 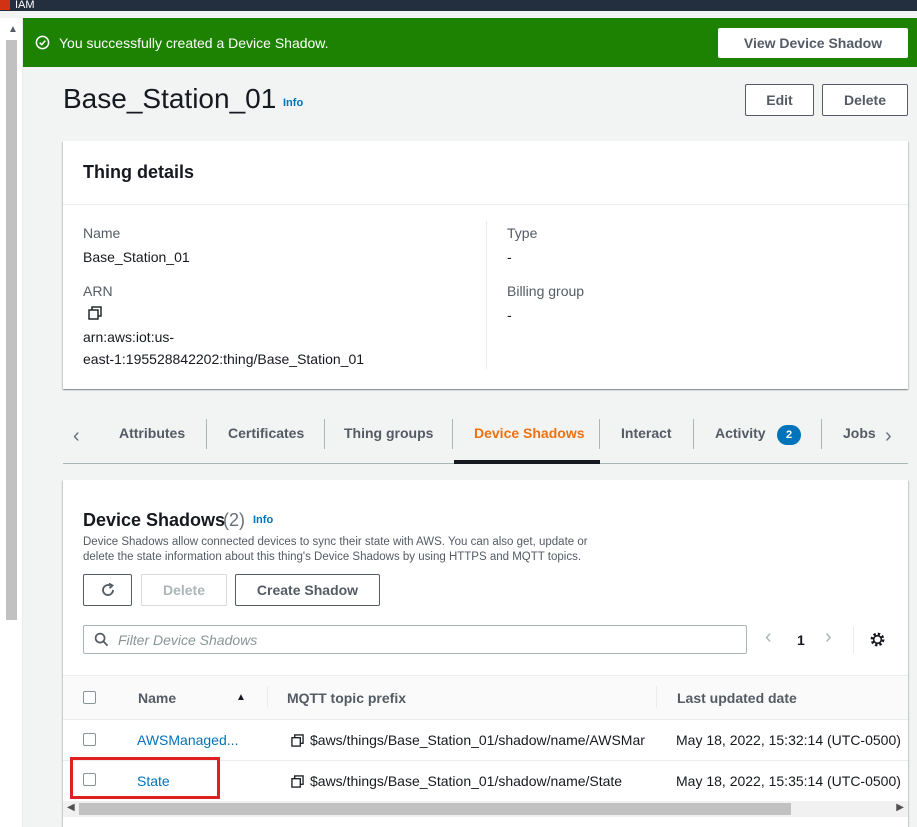 I want to click on activity-count-badge: 2, so click(x=789, y=435).